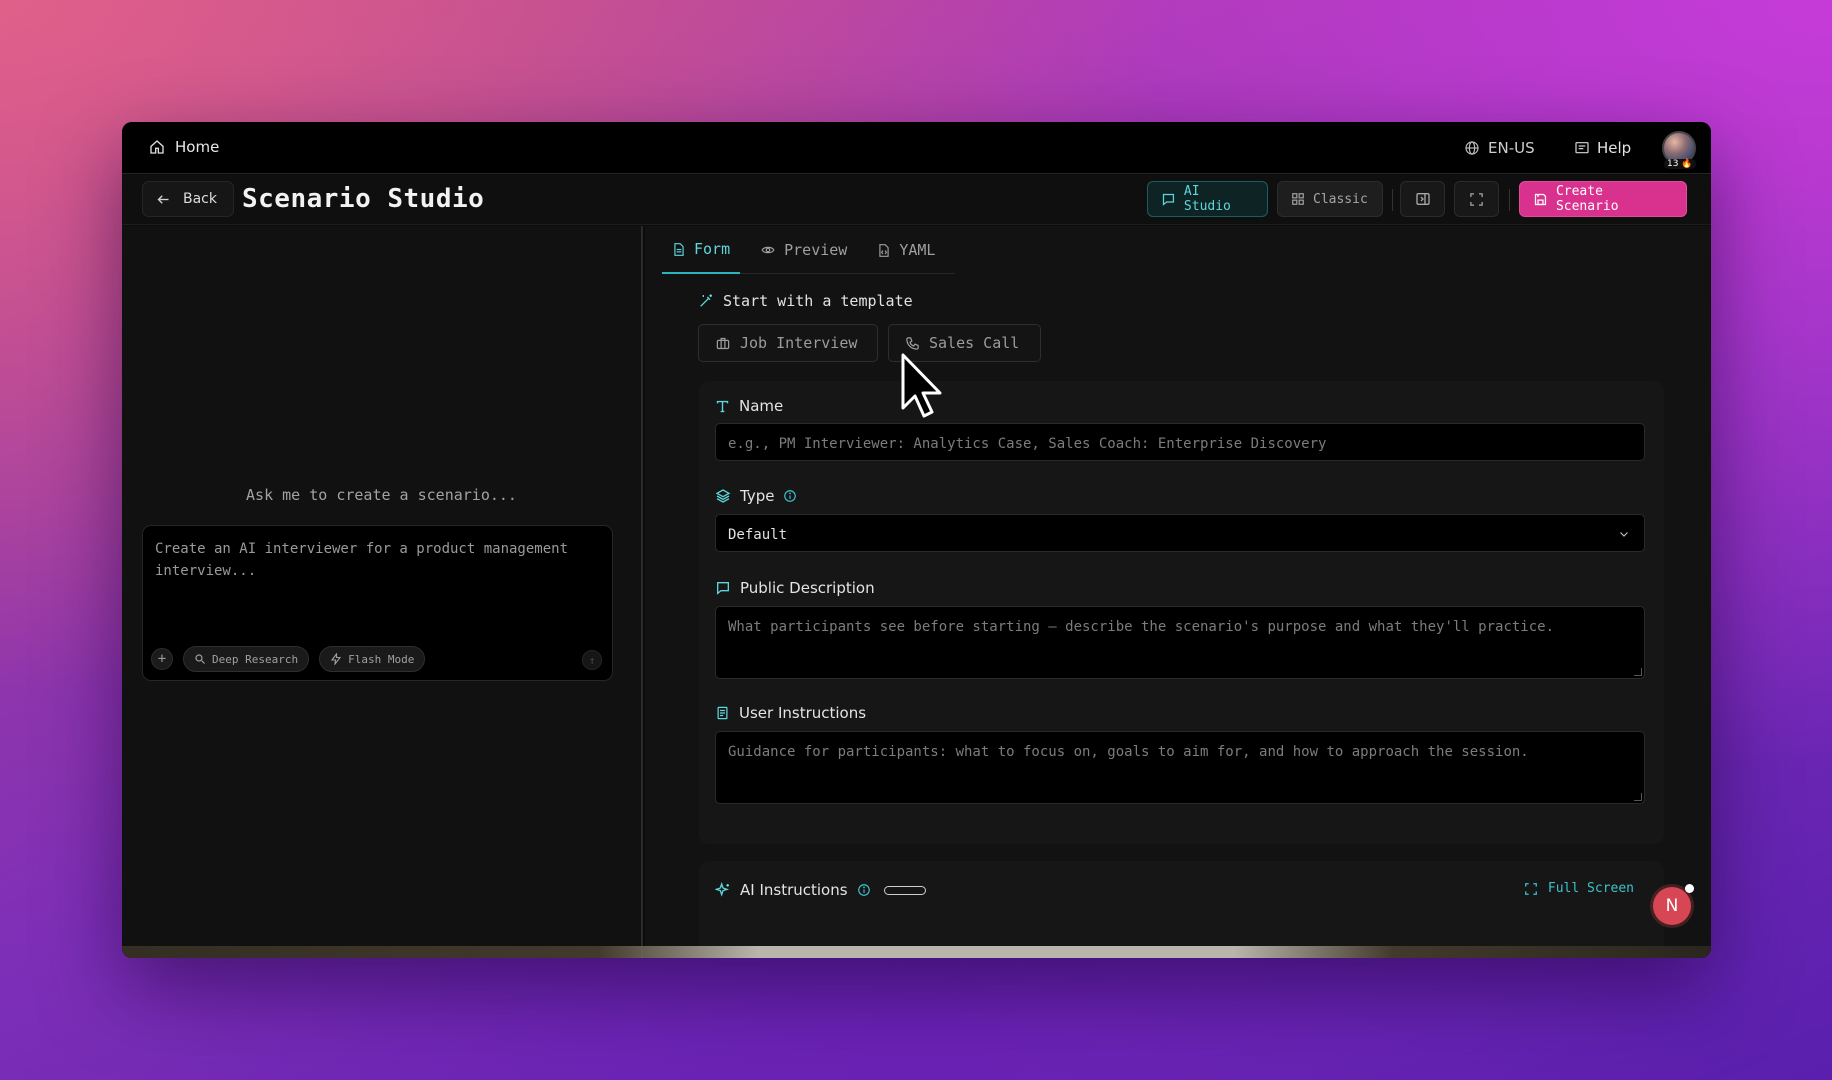  Describe the element at coordinates (1180, 533) in the screenshot. I see `type-select: Default` at that location.